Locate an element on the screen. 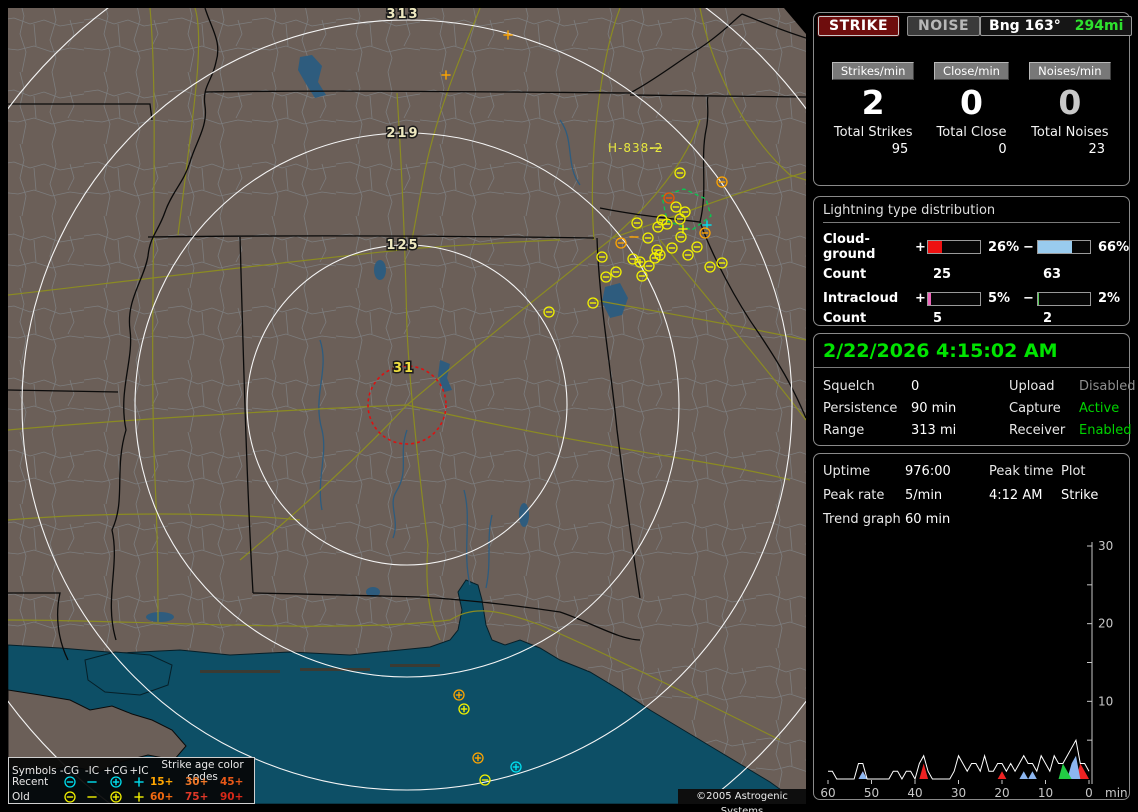 This screenshot has height=812, width=1138. ring-label: 313 is located at coordinates (402, 15).